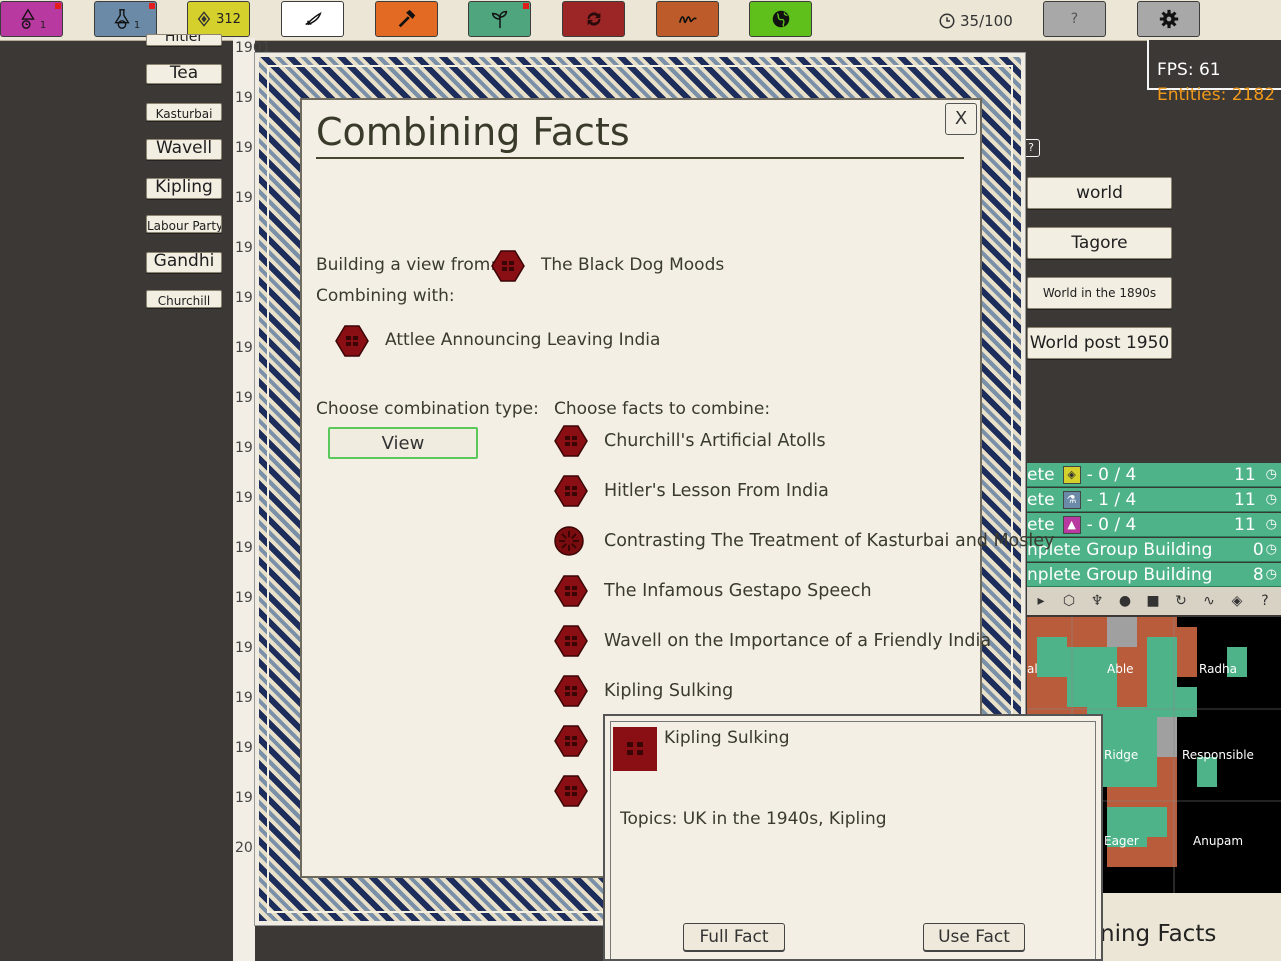 The width and height of the screenshot is (1281, 961). I want to click on help-icon: ?, so click(1265, 601).